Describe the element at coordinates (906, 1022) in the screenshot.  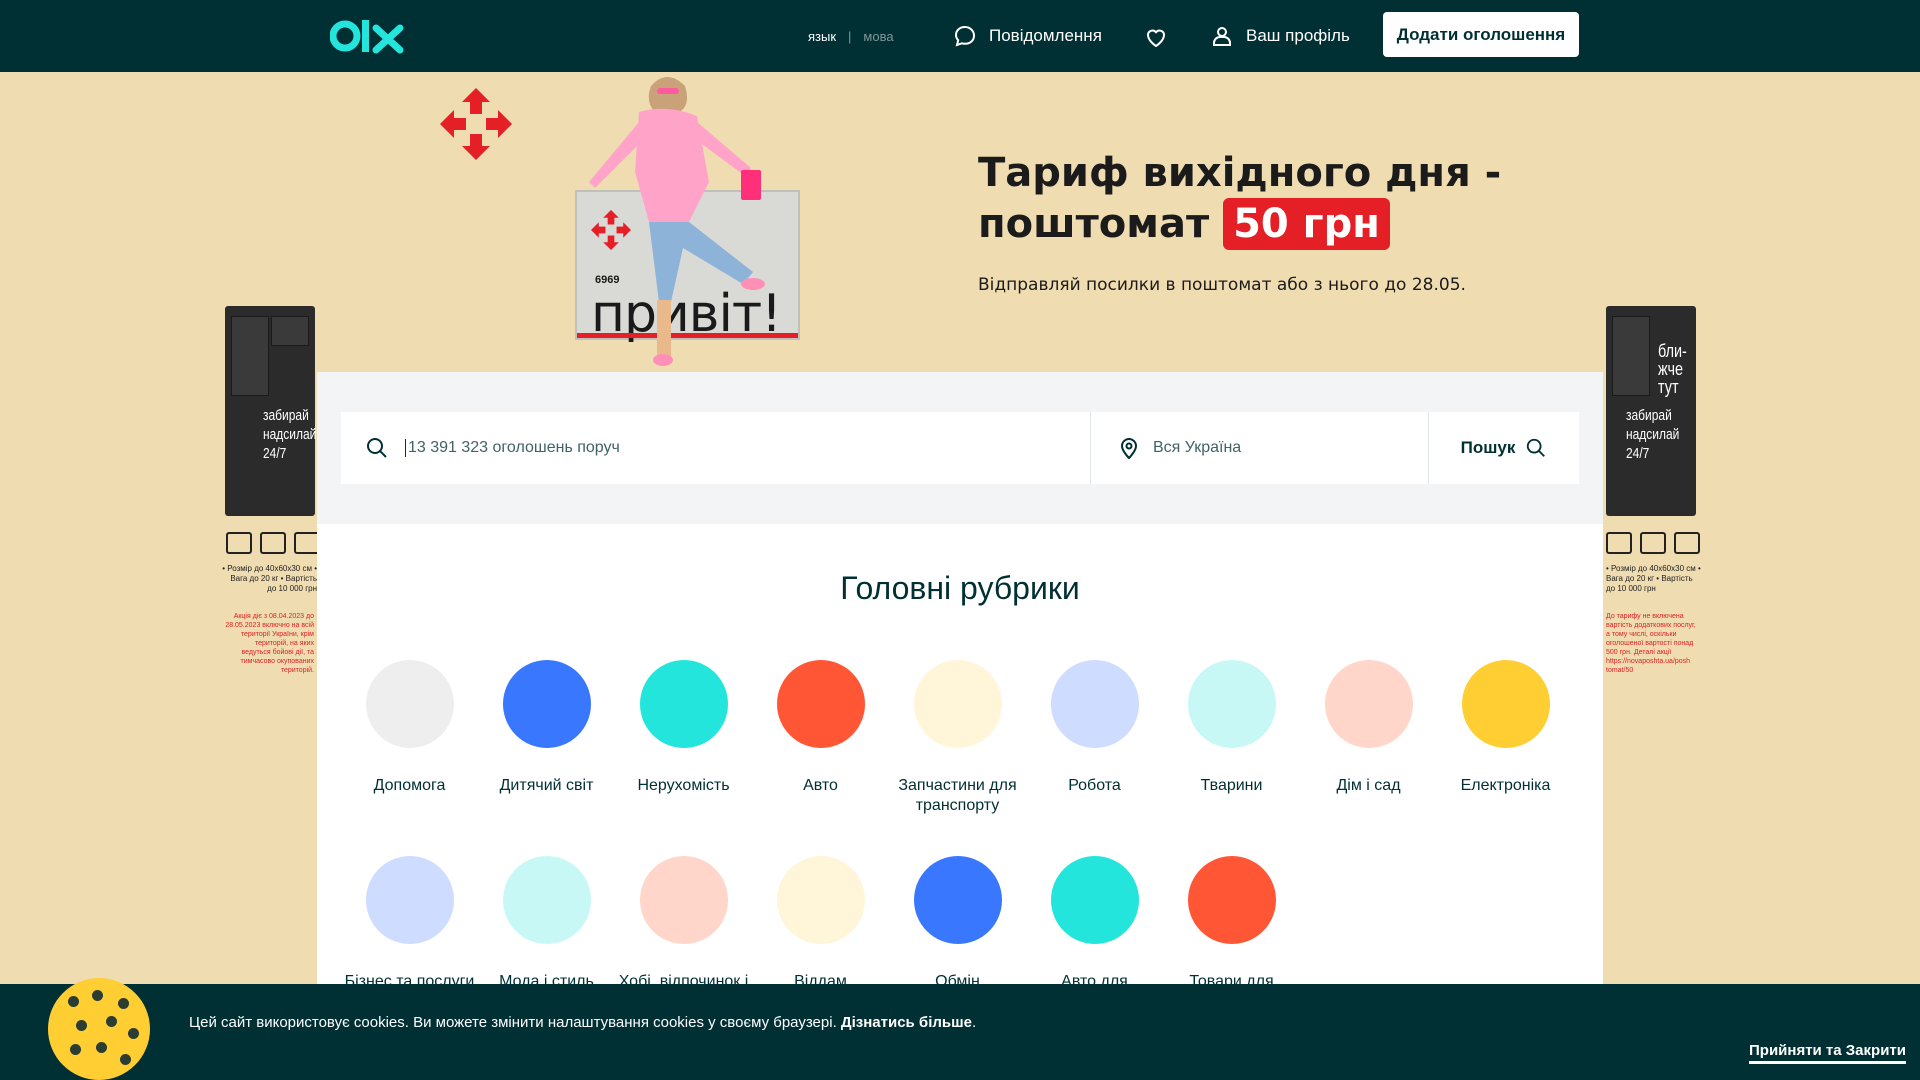
I see `cookie-learn-more-link: Дізнатись більше` at that location.